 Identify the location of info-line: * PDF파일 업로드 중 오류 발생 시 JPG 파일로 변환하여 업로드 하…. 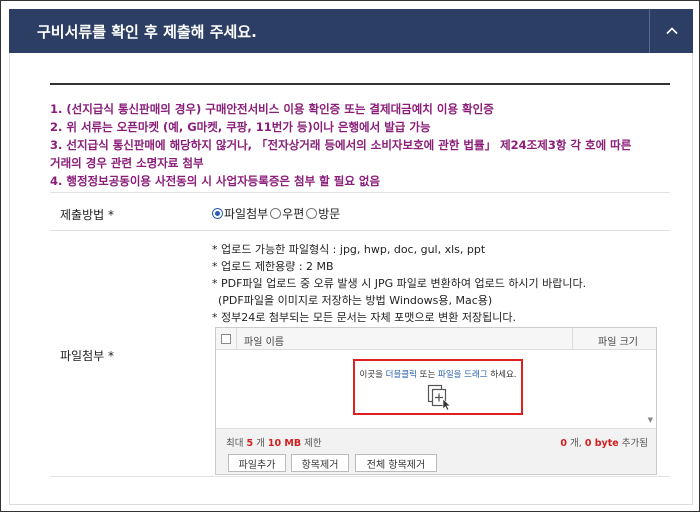
(399, 283).